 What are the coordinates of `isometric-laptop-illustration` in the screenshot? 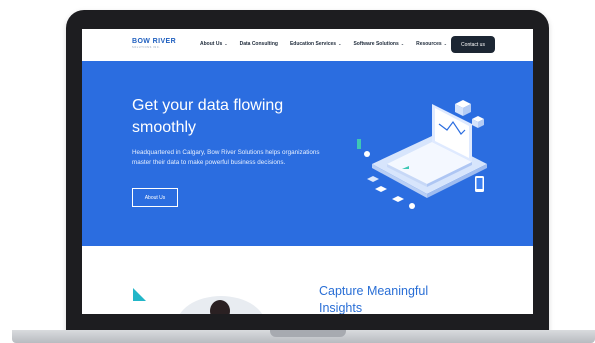 It's located at (422, 154).